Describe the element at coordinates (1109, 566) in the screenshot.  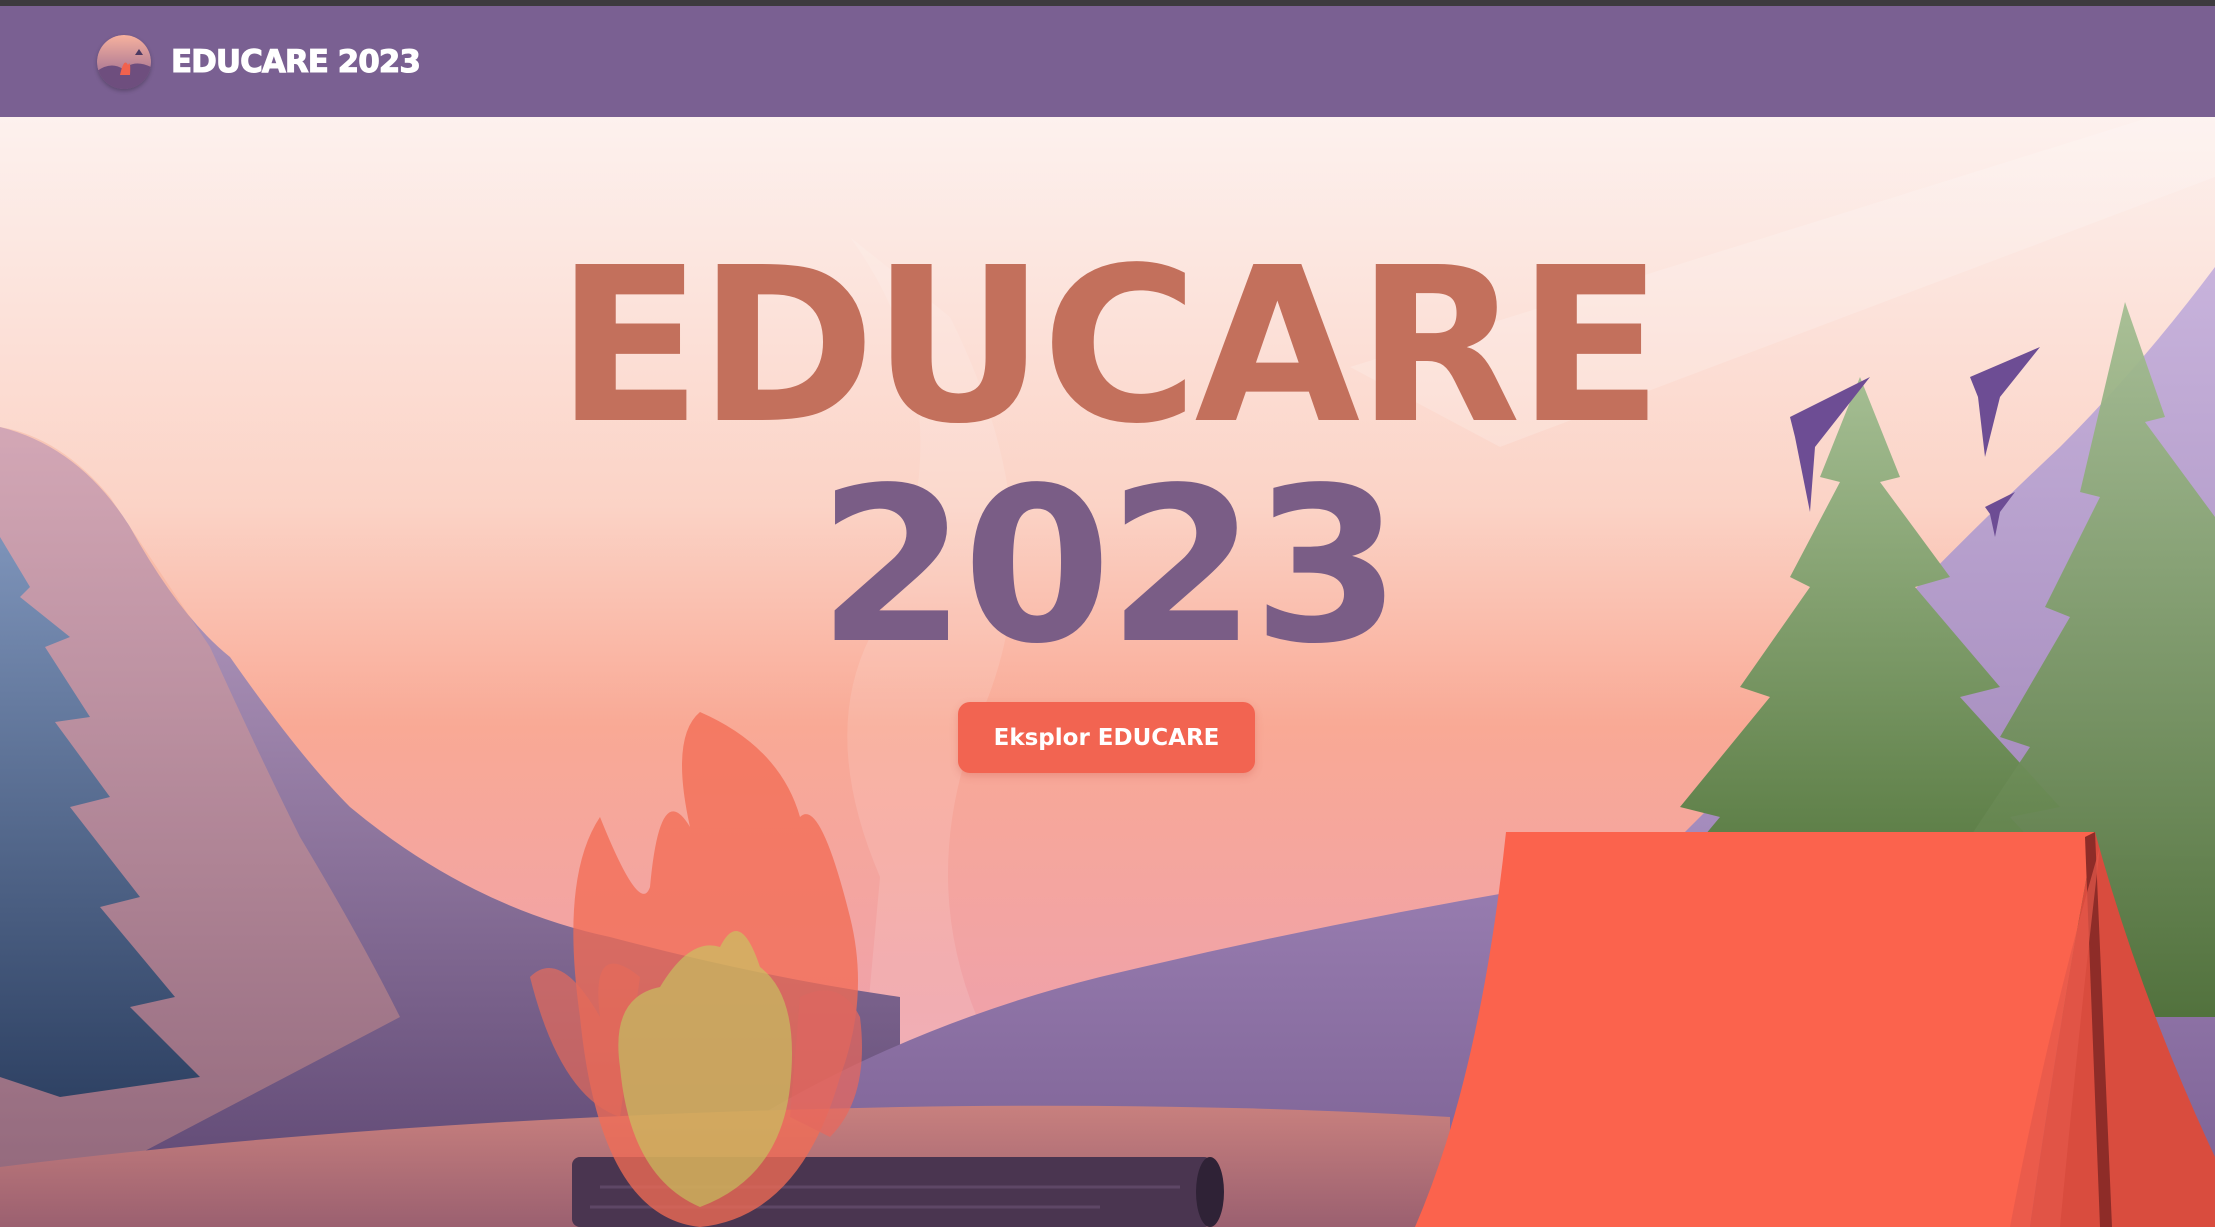
I see `hero-title-year: 2023` at that location.